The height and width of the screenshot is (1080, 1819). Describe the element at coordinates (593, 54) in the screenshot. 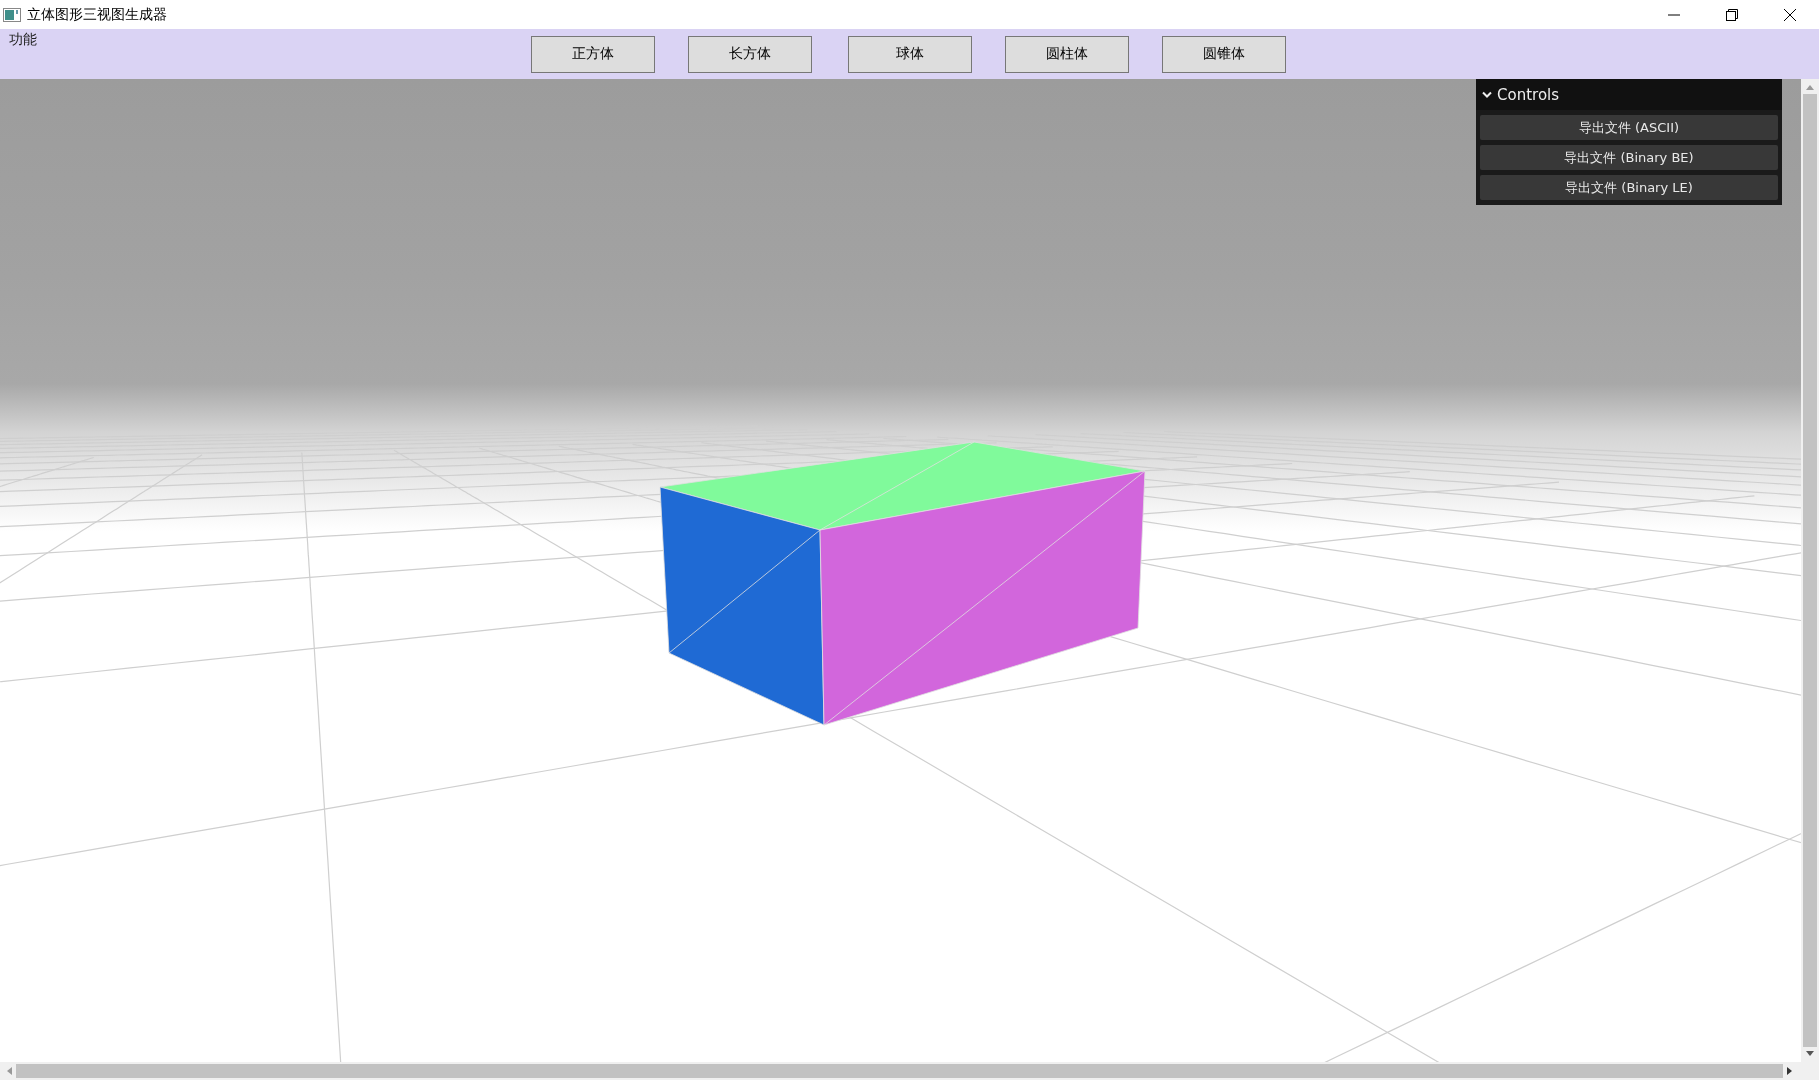

I see `shape-button: 正方体` at that location.